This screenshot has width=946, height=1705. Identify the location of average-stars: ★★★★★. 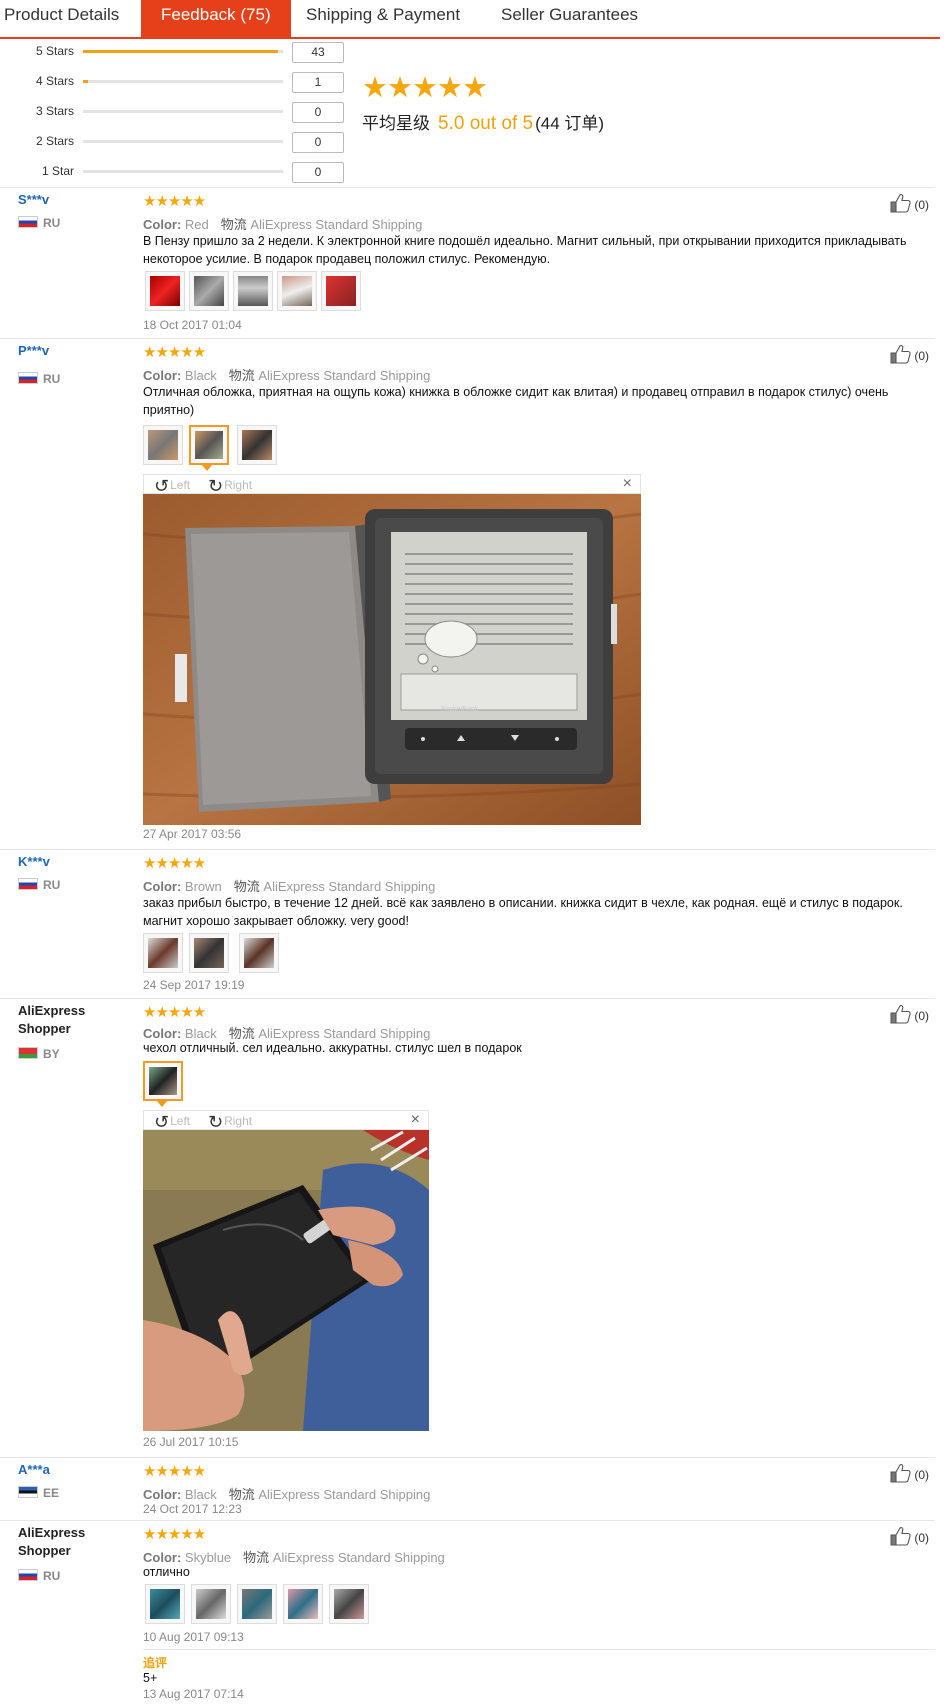
(425, 88).